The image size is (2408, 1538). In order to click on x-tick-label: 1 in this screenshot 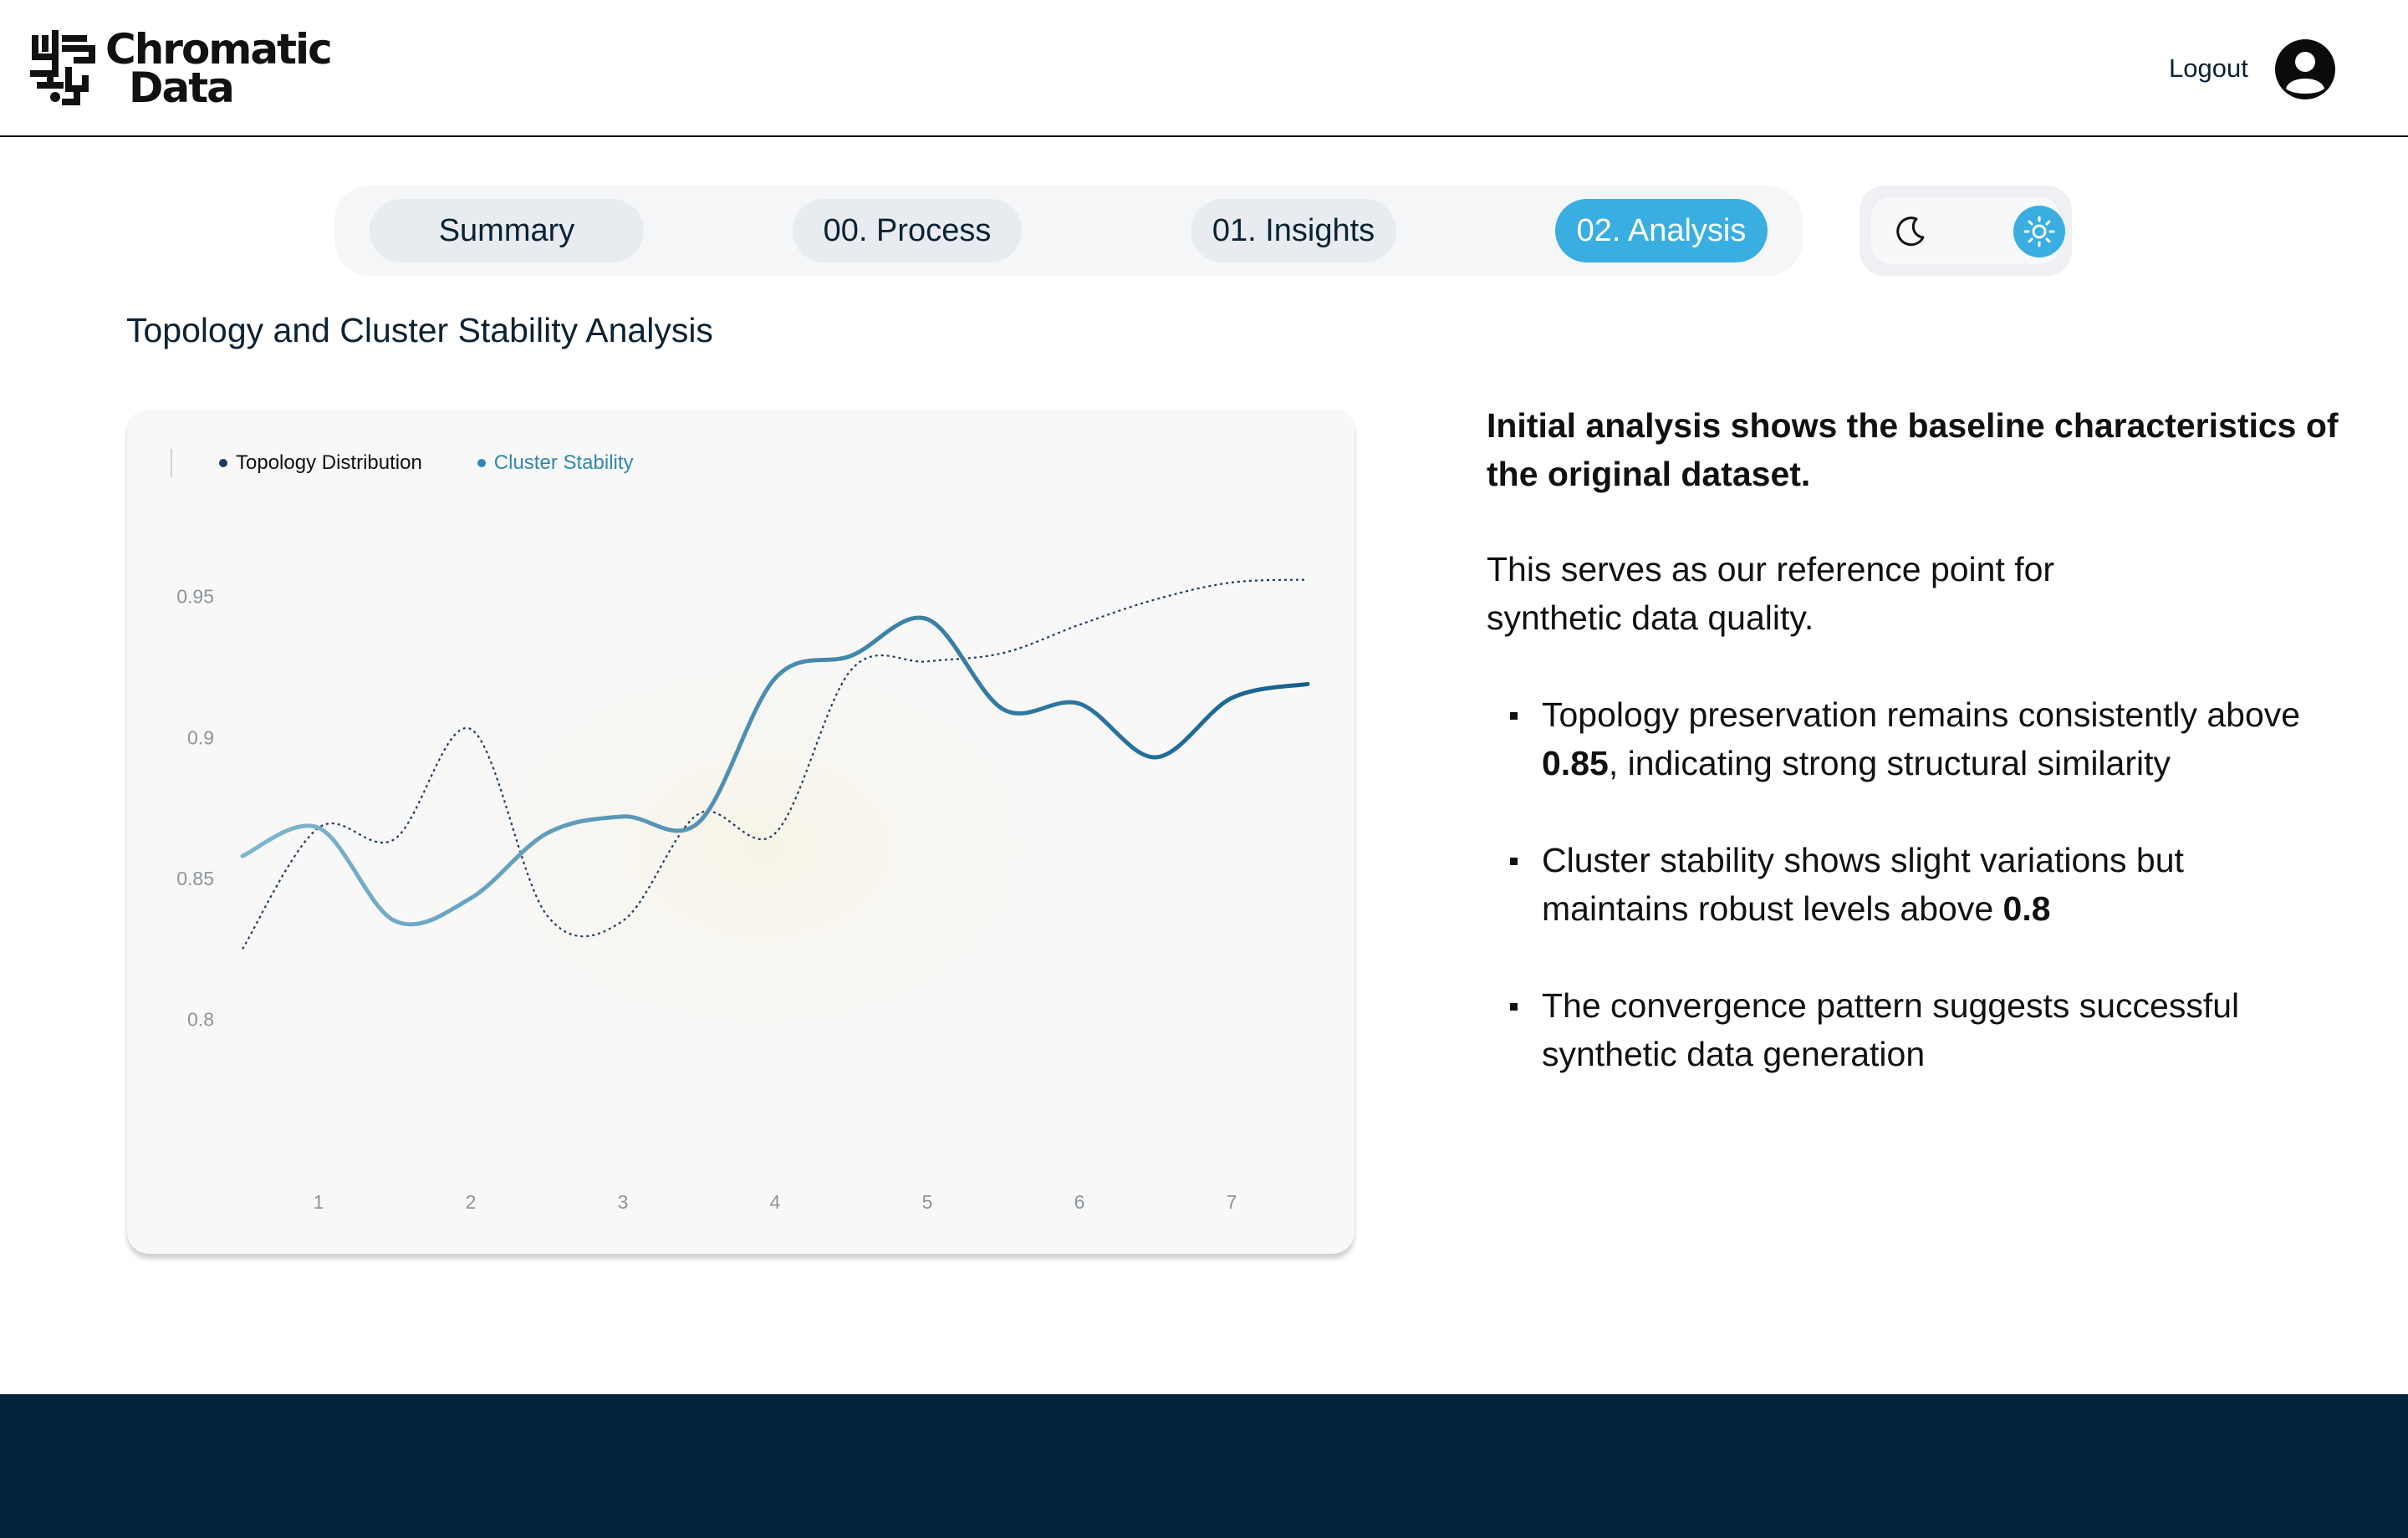, I will do `click(319, 1202)`.